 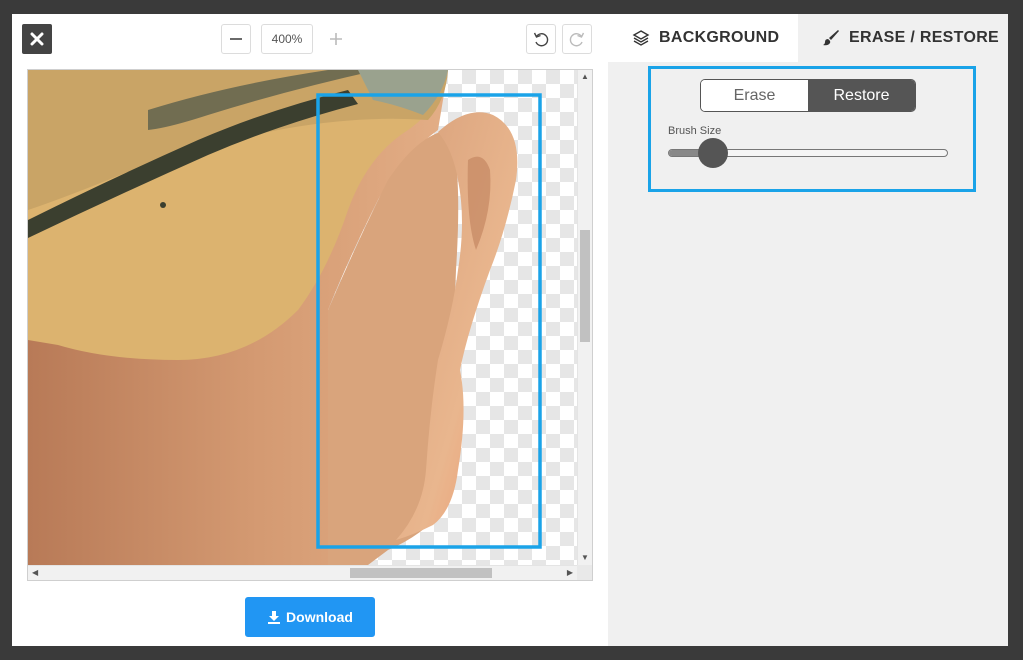 I want to click on close-icon, so click(x=37, y=39).